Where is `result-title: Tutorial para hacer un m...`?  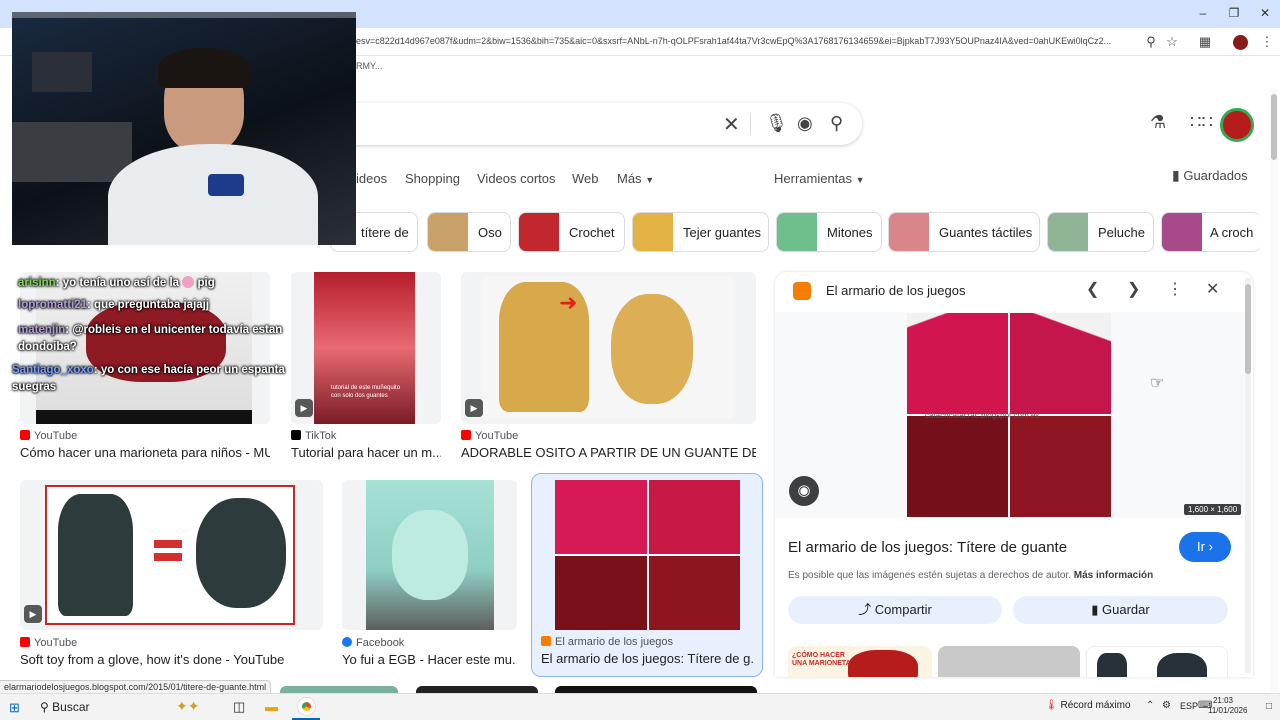 result-title: Tutorial para hacer un m... is located at coordinates (366, 452).